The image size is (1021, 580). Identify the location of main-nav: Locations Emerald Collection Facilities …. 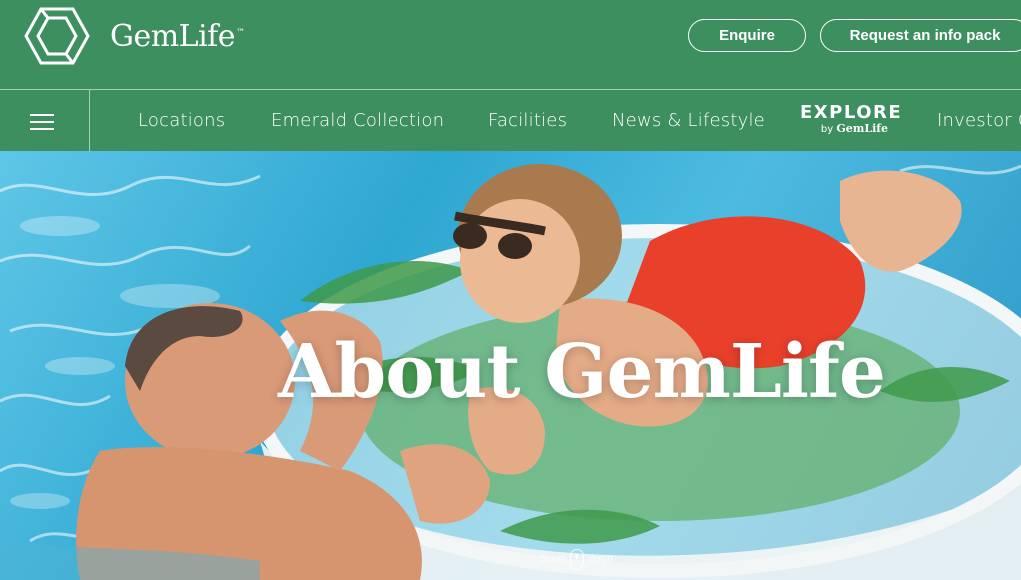
(510, 120).